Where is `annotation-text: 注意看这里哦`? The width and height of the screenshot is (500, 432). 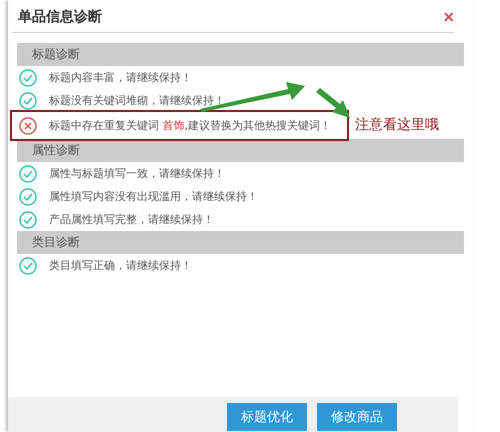 annotation-text: 注意看这里哦 is located at coordinates (397, 125).